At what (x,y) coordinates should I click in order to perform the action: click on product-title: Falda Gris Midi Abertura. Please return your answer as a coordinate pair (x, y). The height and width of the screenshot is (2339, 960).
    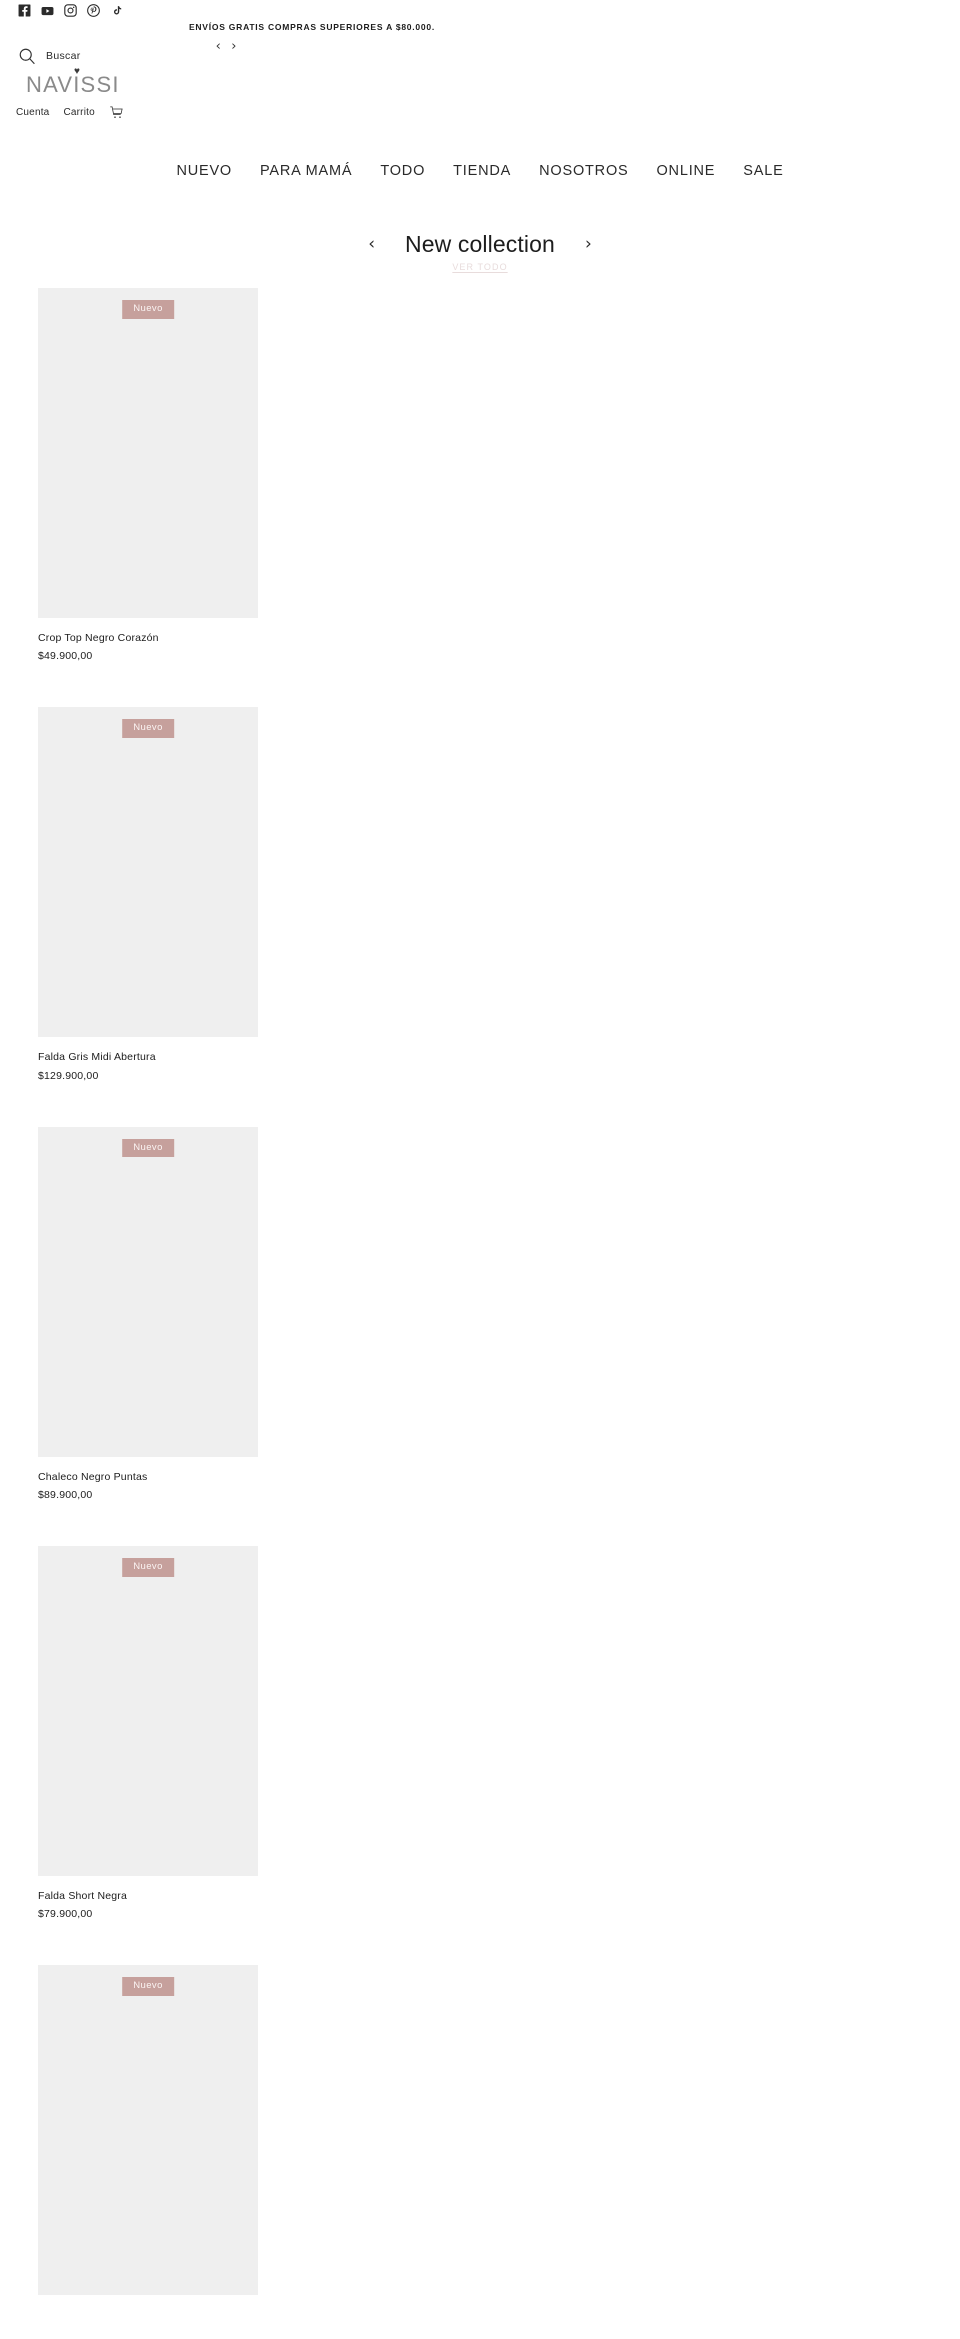
    Looking at the image, I should click on (148, 1057).